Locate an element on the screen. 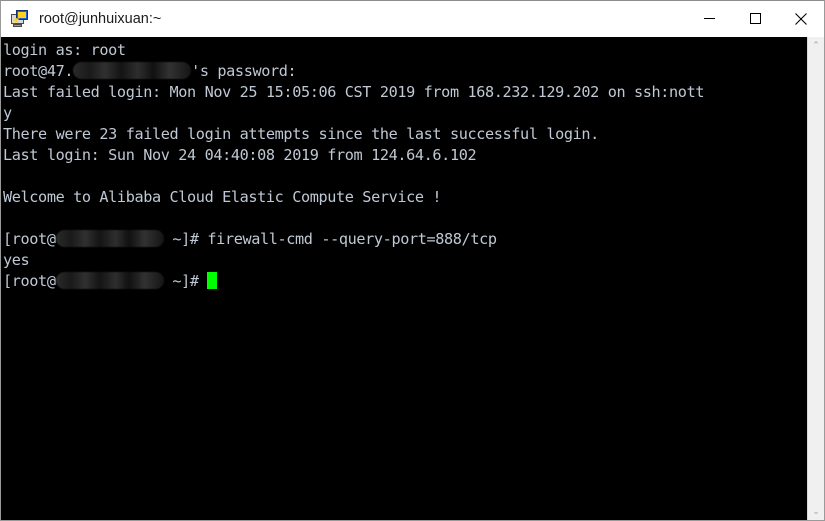 Image resolution: width=825 pixels, height=521 pixels. password-prompt-suffix: 's password: is located at coordinates (244, 71).